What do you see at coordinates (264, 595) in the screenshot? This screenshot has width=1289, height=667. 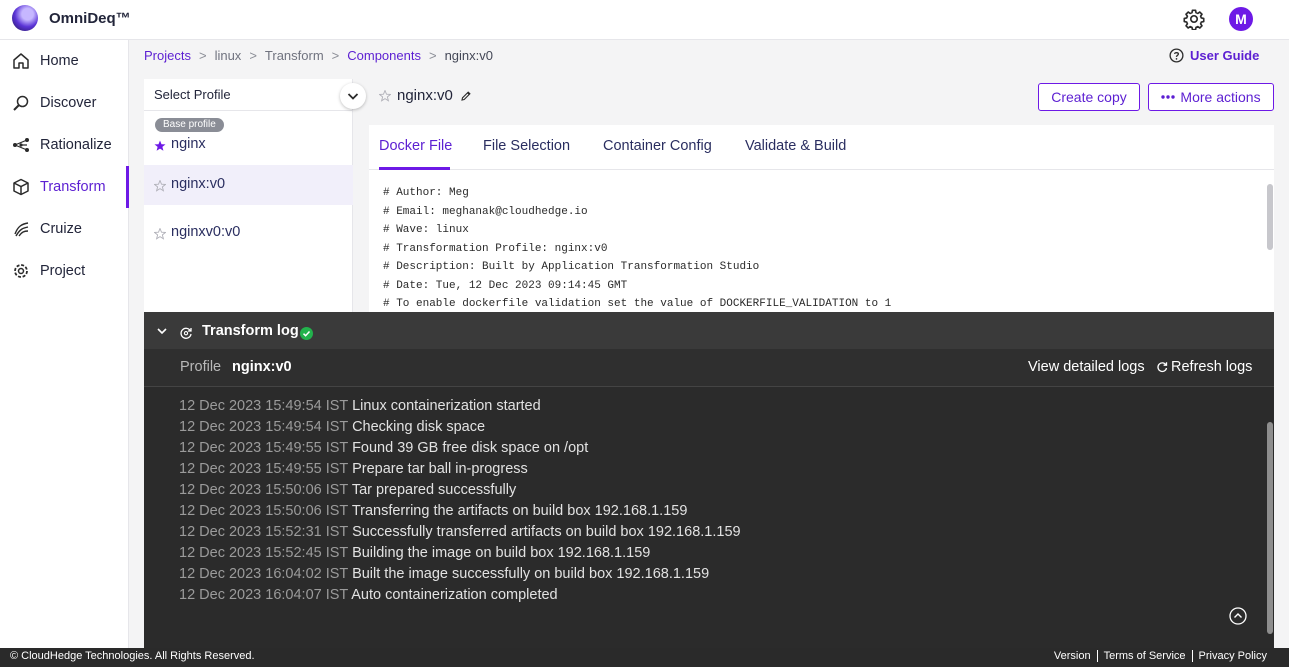 I see `log-timestamp: 12 Dec 2023 16:04:07 IST` at bounding box center [264, 595].